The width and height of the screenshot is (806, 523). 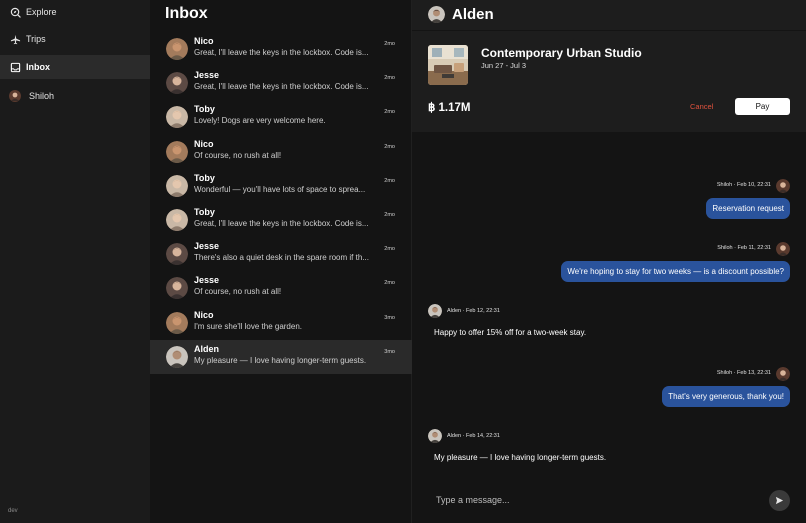 What do you see at coordinates (207, 348) in the screenshot?
I see `conversation-name: Alden` at bounding box center [207, 348].